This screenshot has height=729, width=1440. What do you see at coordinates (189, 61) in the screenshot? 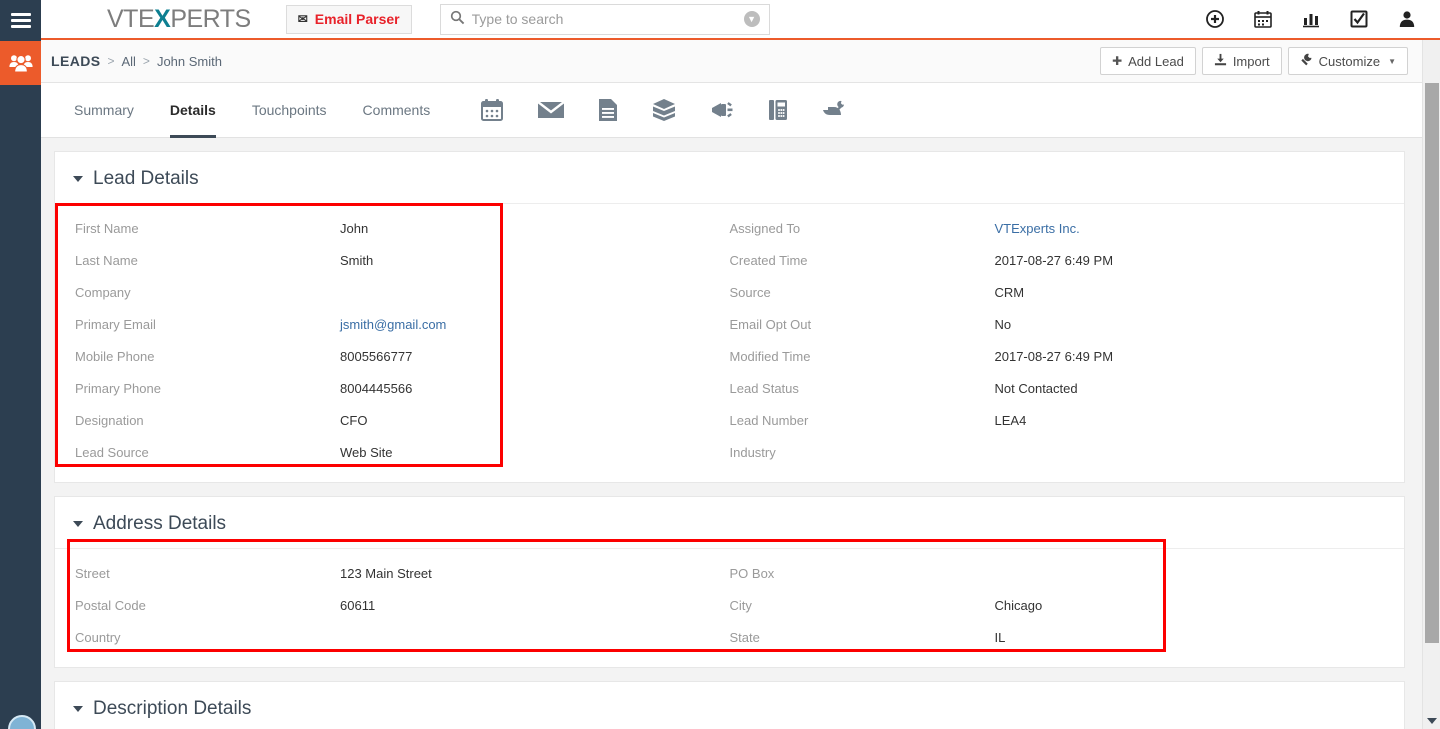
I see `breadcrumb-current: John Smith` at bounding box center [189, 61].